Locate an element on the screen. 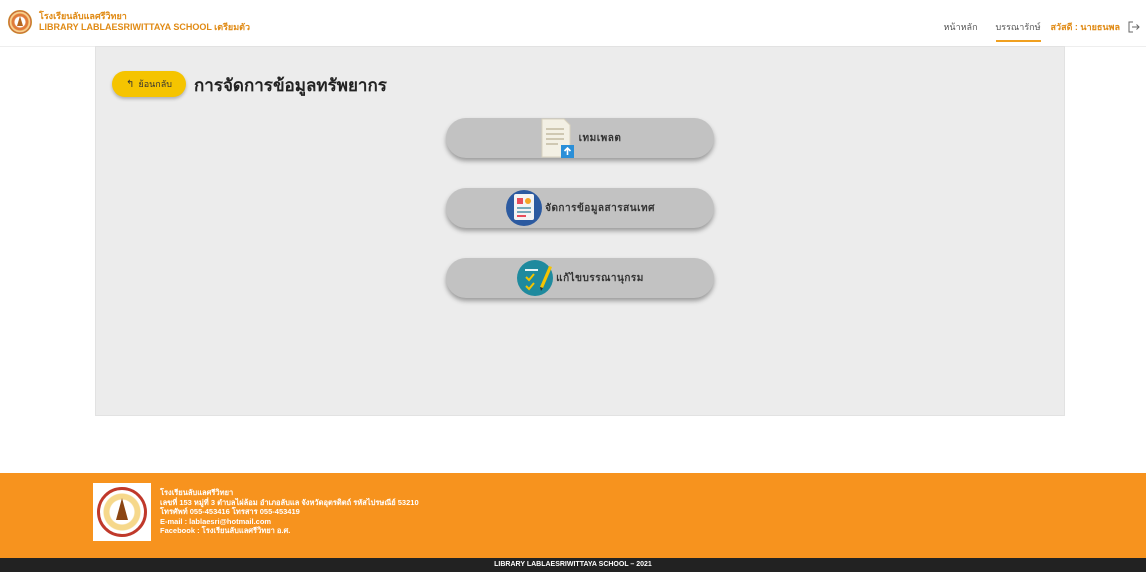  school-logo is located at coordinates (20, 22).